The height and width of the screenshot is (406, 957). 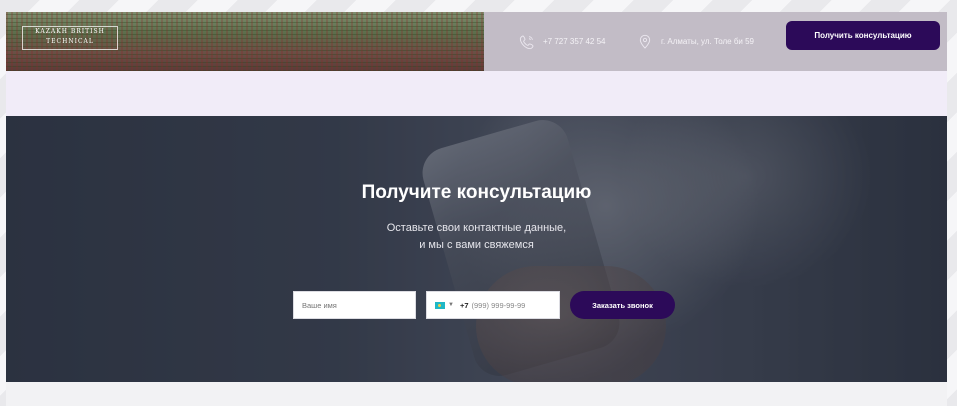 I want to click on header-address: г. Алматы, ул. Толе би 59, so click(x=695, y=41).